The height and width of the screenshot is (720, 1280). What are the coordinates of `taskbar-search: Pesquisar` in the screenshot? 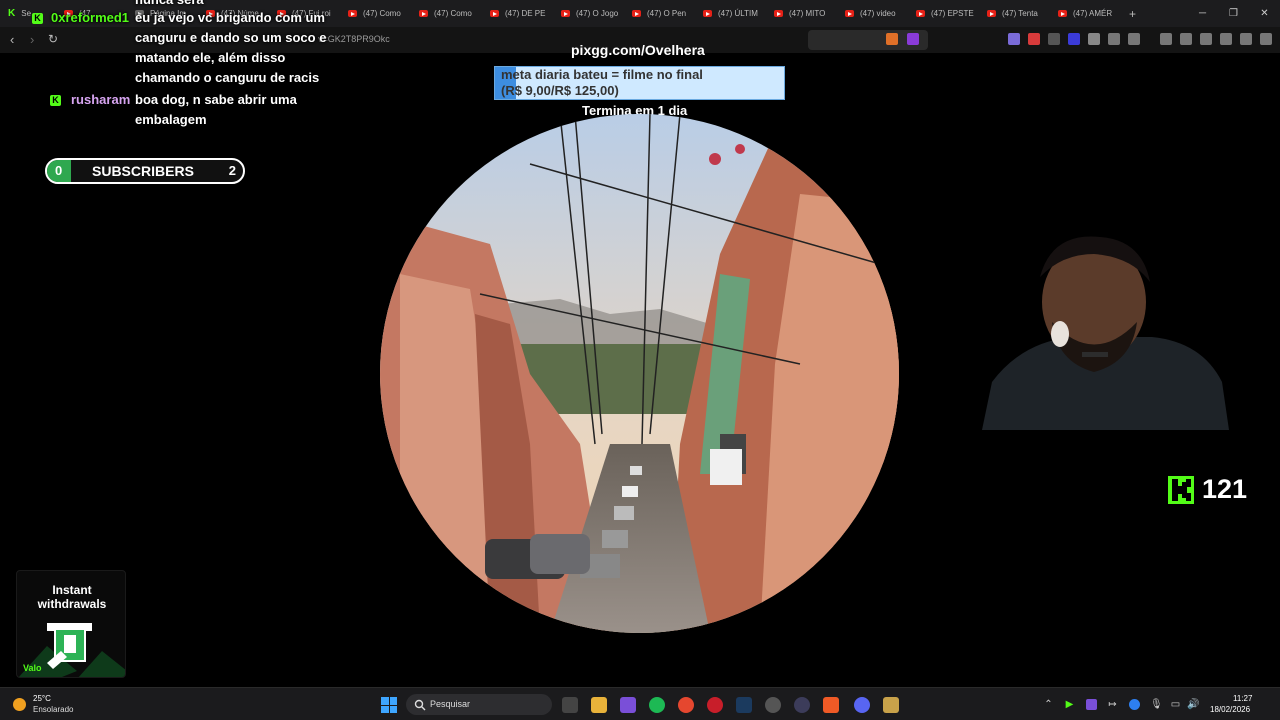 It's located at (479, 704).